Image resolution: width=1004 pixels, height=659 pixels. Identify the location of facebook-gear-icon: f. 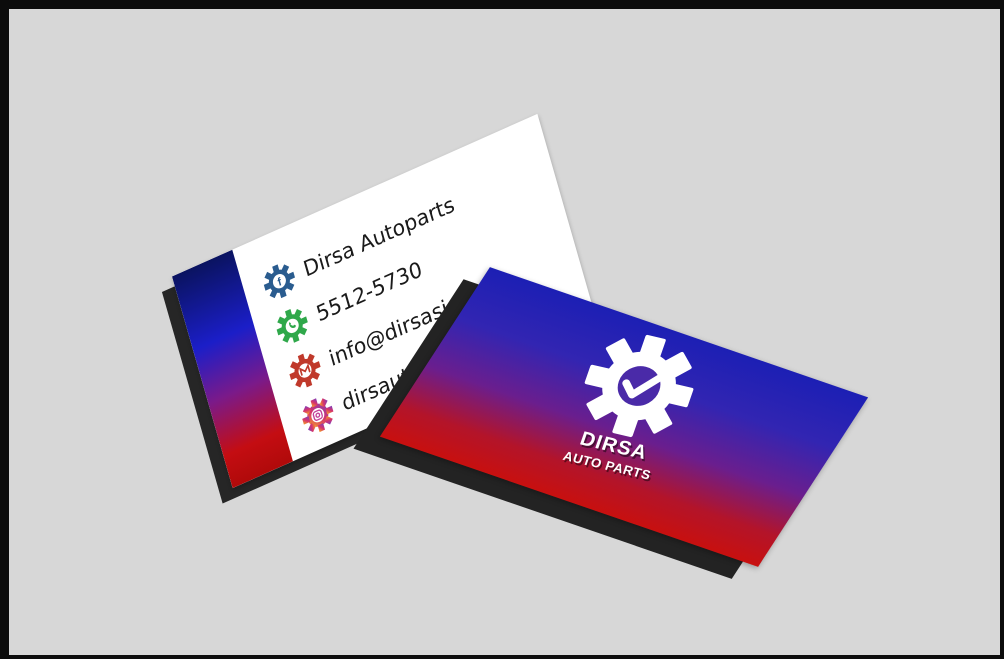
(279, 281).